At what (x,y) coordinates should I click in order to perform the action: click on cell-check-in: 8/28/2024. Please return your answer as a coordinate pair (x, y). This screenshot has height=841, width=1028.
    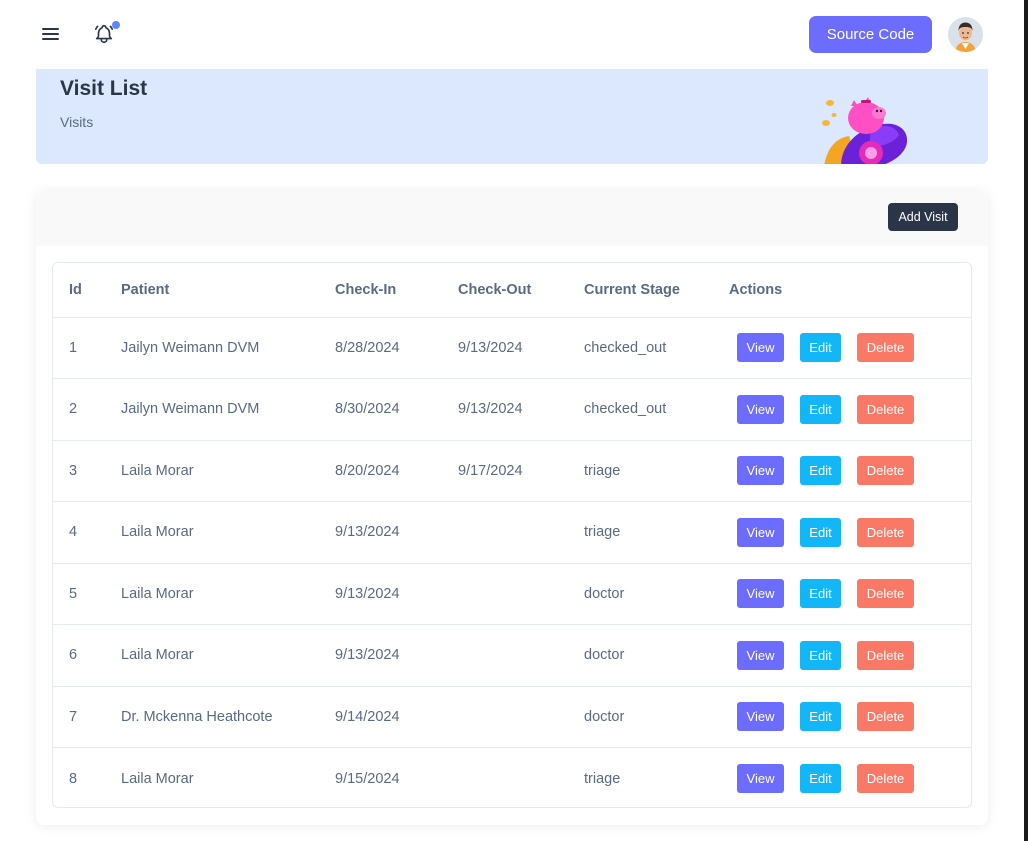
    Looking at the image, I should click on (380, 348).